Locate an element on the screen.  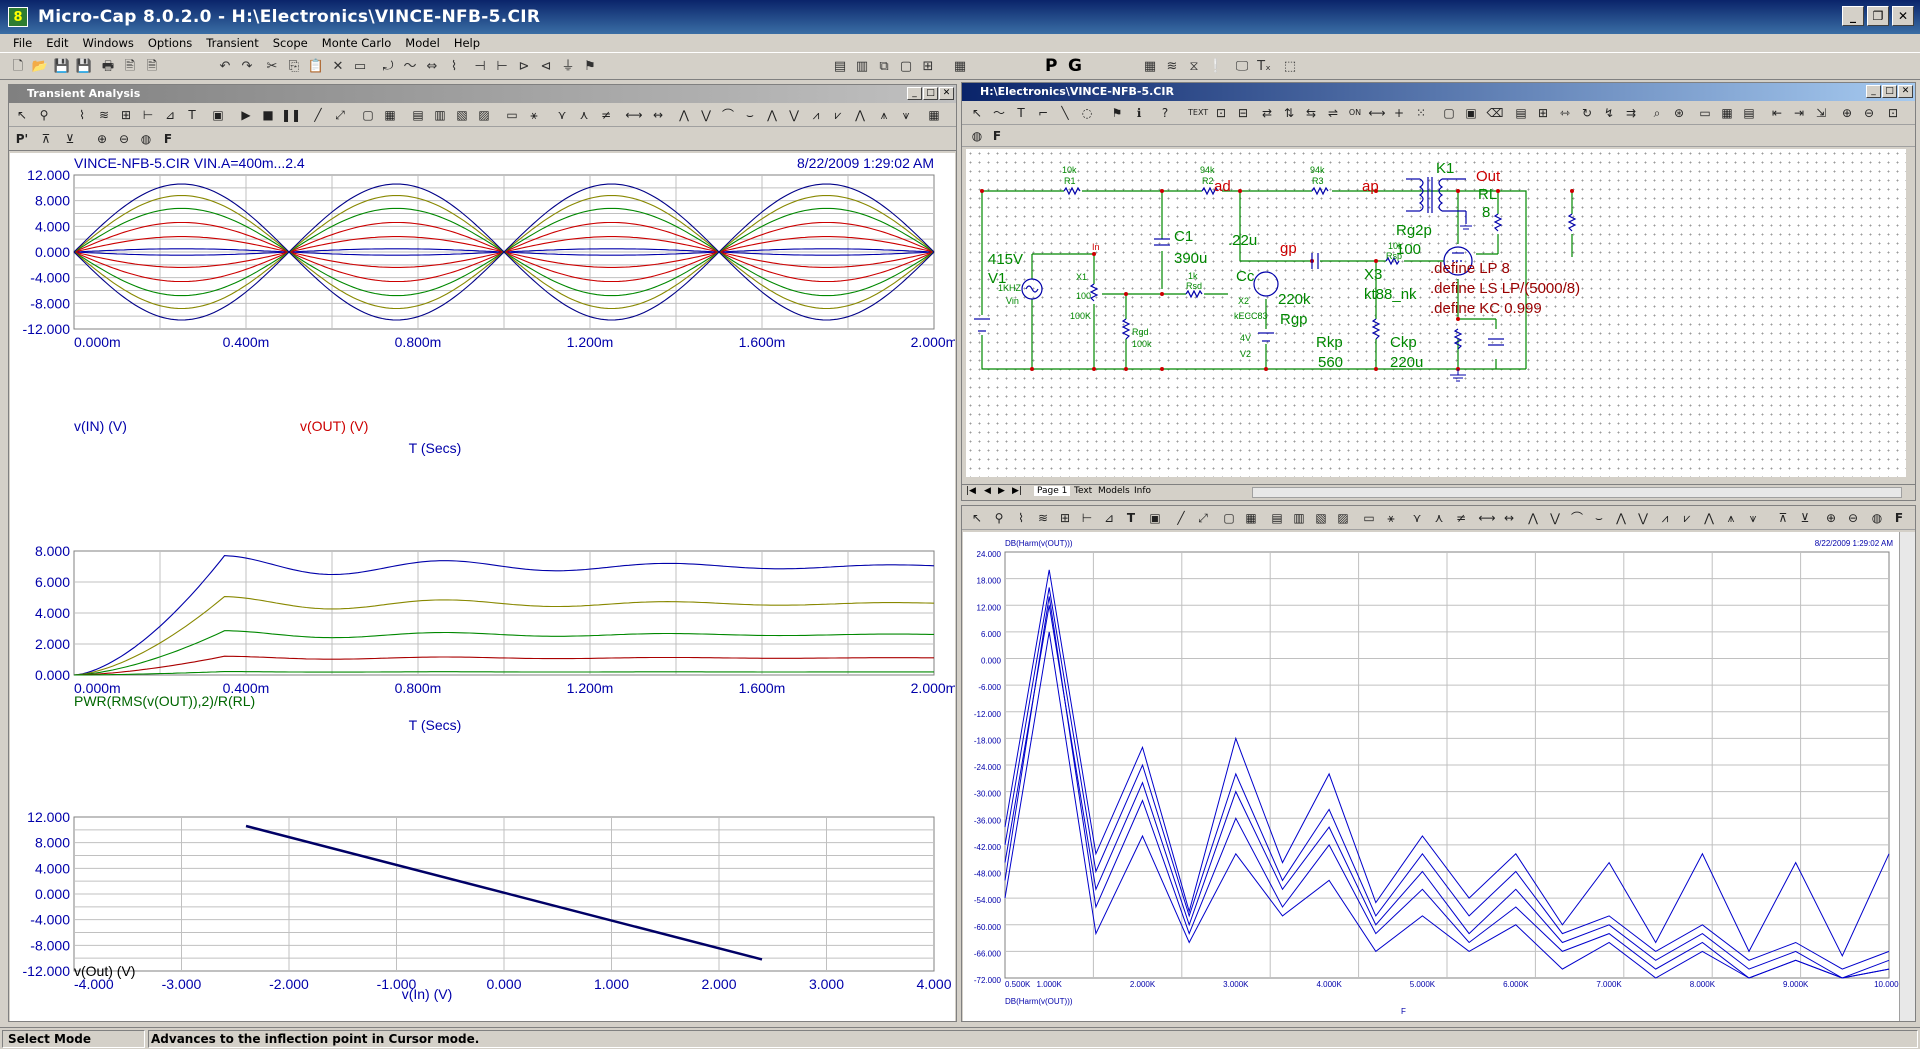
sch-shape-icon: ◌ is located at coordinates (1087, 113).